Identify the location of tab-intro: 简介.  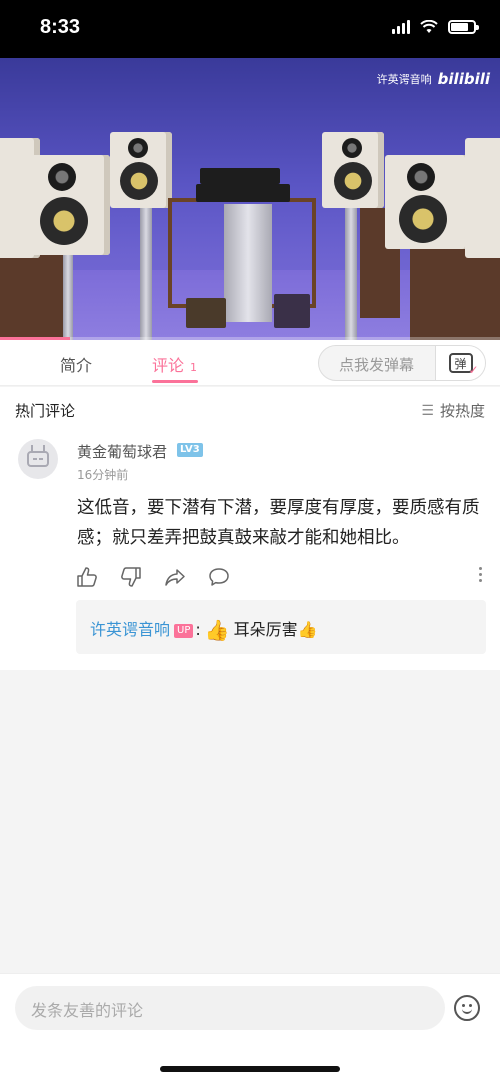
(76, 364).